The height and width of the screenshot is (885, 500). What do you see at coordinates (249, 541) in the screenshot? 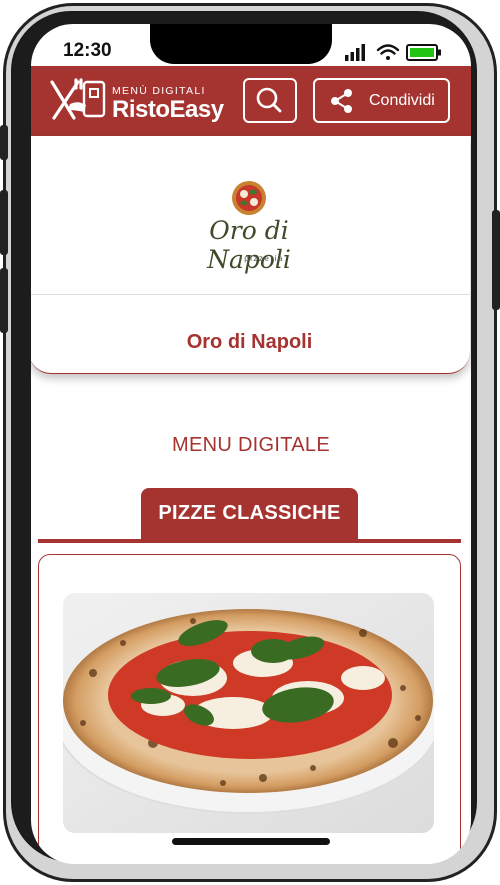
I see `tab-underline` at bounding box center [249, 541].